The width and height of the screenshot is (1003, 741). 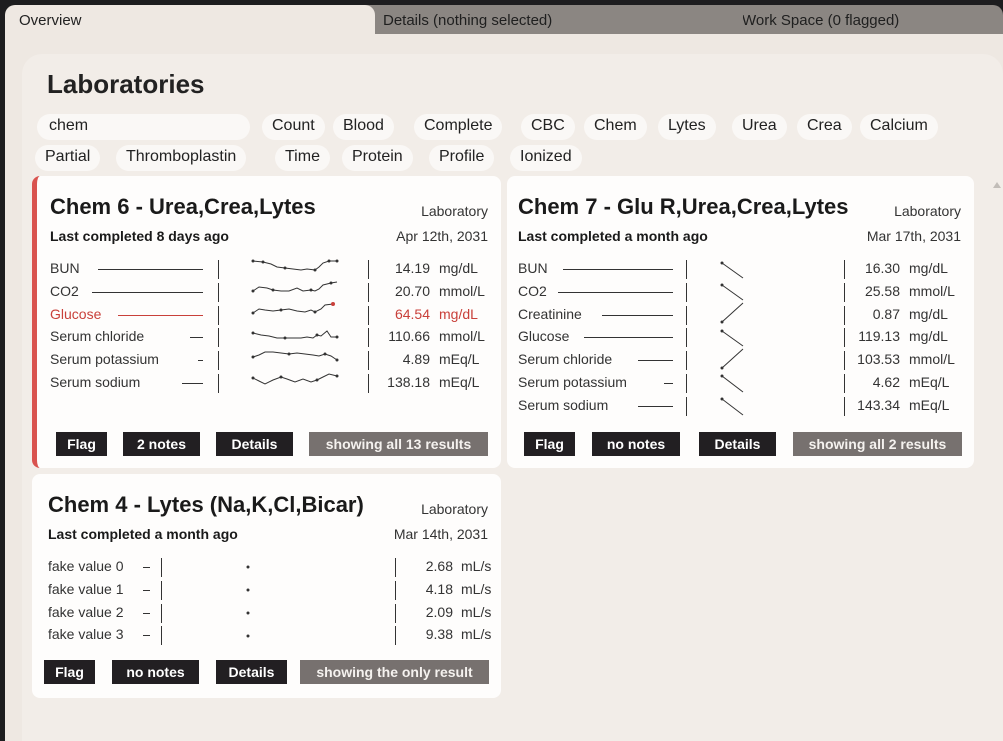 What do you see at coordinates (548, 127) in the screenshot?
I see `filter-chip-cbc: CBC` at bounding box center [548, 127].